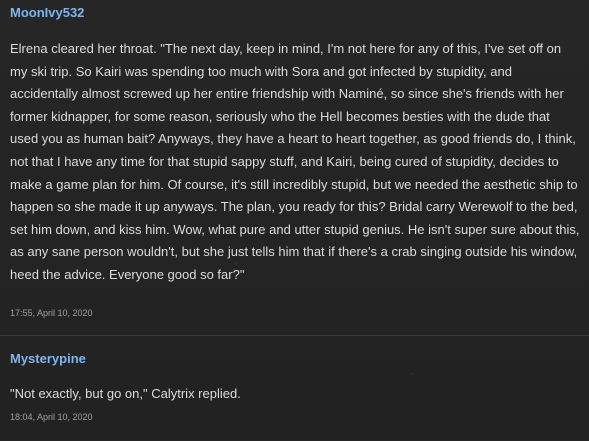  I want to click on comment-author: Mysterypine, so click(48, 359).